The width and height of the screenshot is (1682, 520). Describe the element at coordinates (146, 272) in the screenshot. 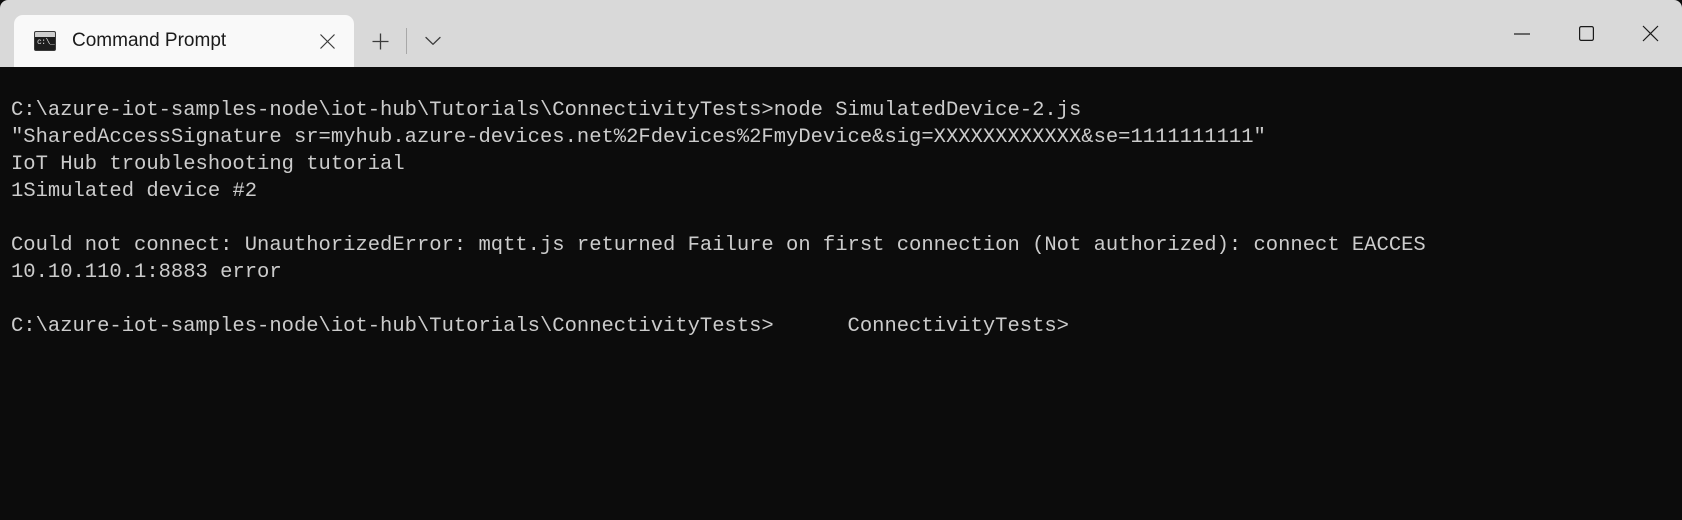

I see `terminal-line: 10.10.110.1:8883 error` at that location.